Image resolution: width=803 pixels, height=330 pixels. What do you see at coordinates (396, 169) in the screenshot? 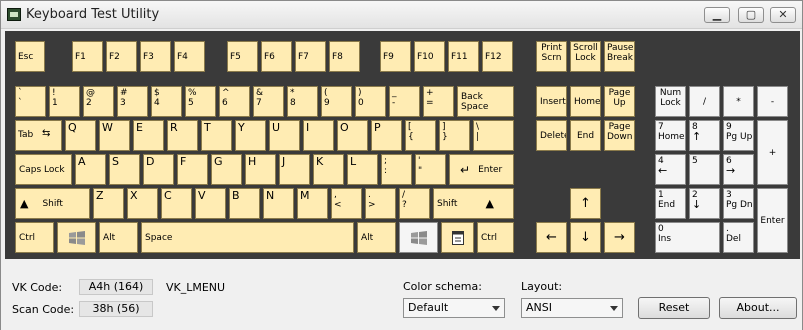
I see `key-semicolon: ;:` at bounding box center [396, 169].